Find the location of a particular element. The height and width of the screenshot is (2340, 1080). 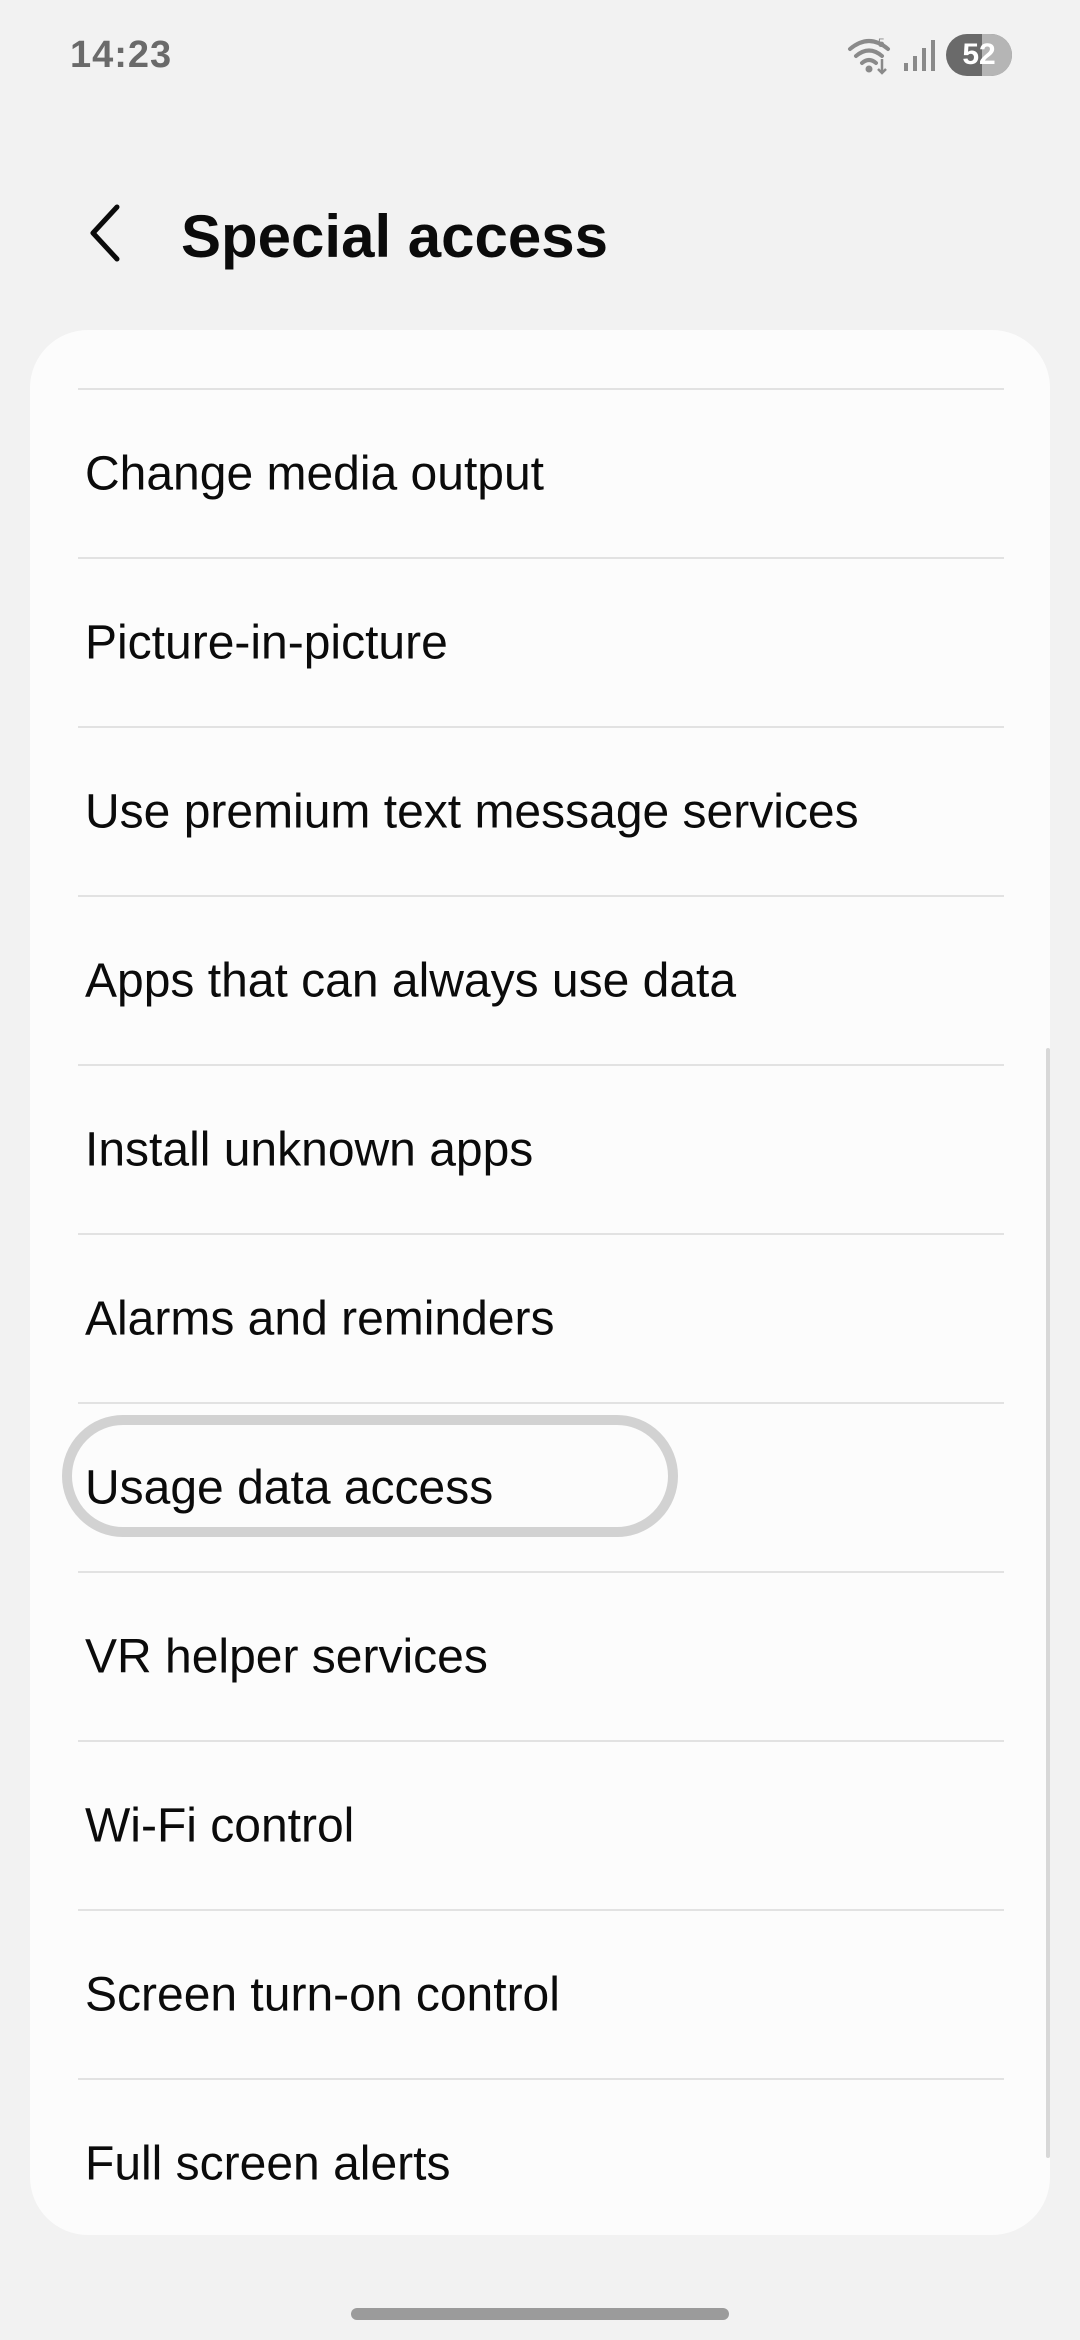

list-item-apps-always-use-data: Apps that can always use data is located at coordinates (541, 979).